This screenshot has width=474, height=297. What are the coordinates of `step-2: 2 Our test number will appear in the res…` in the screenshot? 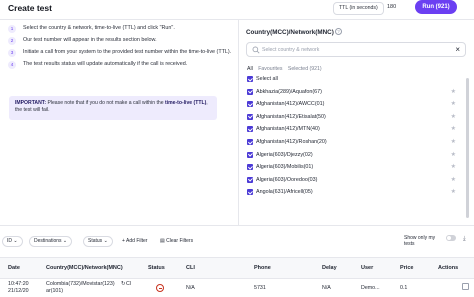 It's located at (120, 41).